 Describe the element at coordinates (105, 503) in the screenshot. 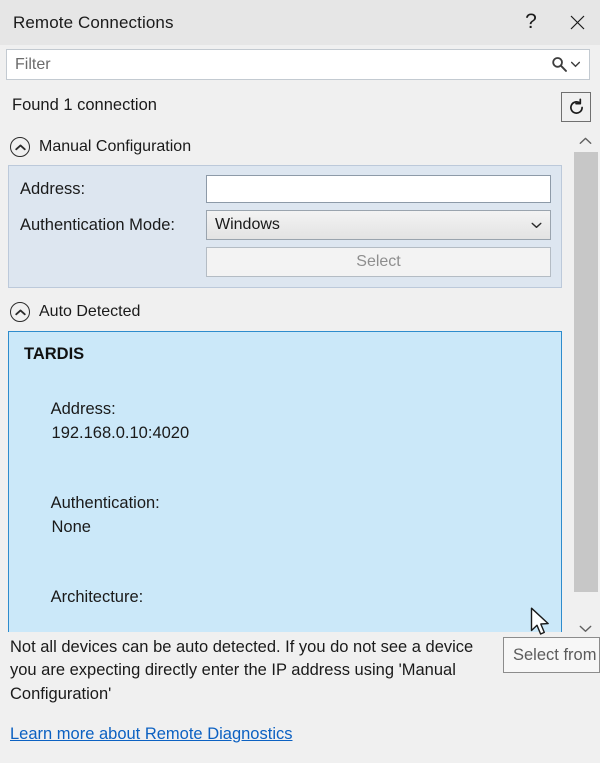

I see `device-authentication-label: Authentication:` at that location.